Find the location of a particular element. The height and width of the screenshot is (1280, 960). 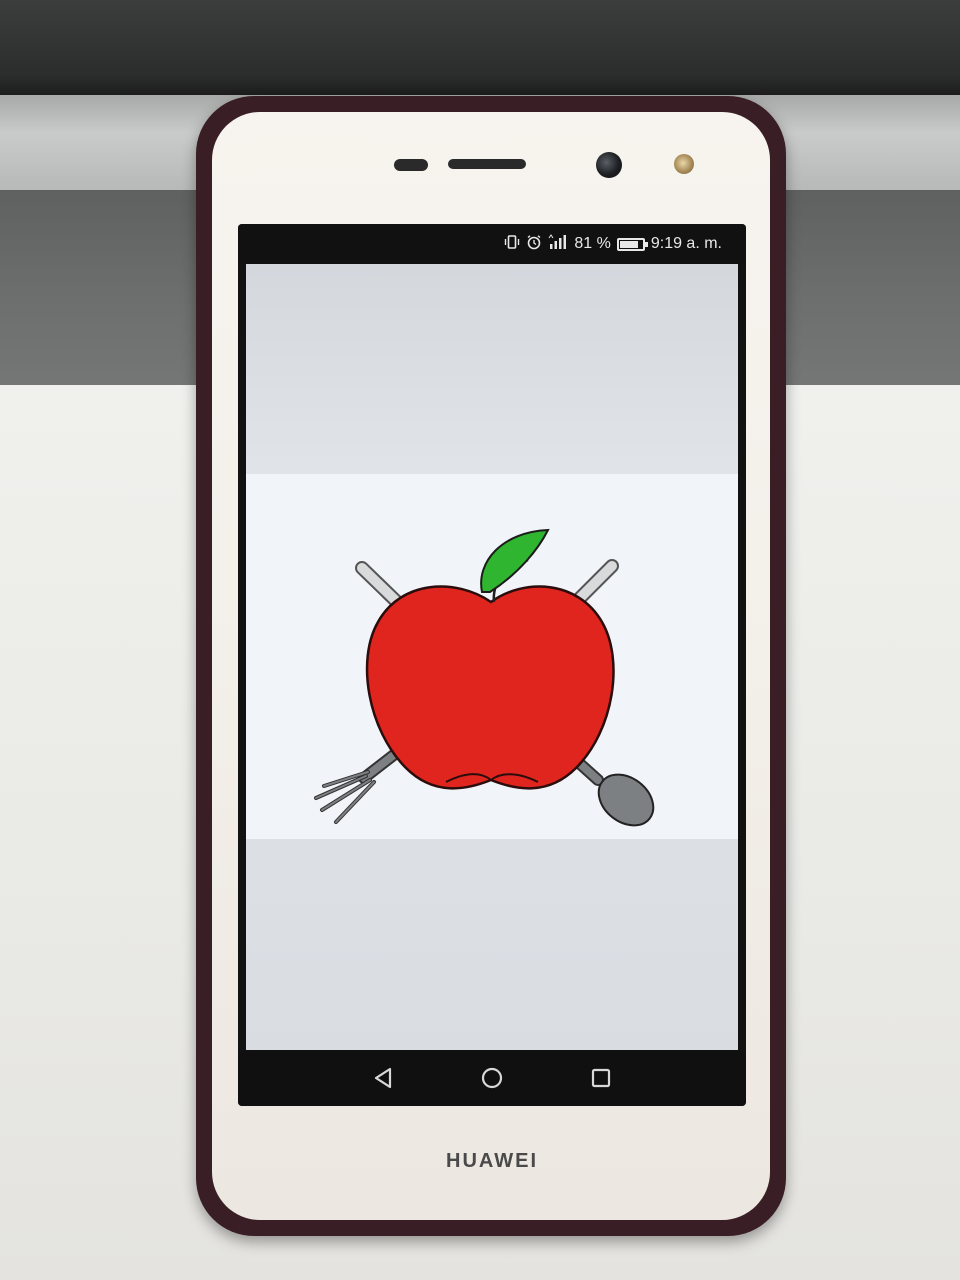

apple-body is located at coordinates (490, 687).